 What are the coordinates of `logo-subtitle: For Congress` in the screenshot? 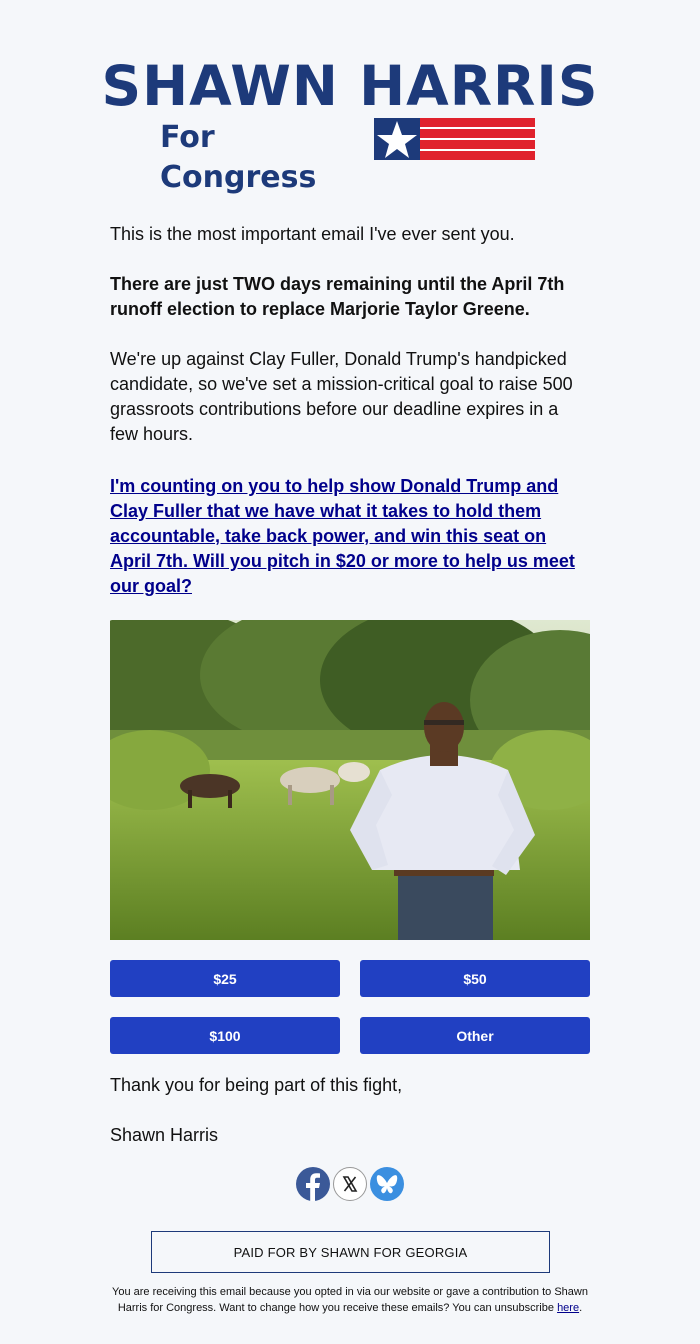 It's located at (238, 157).